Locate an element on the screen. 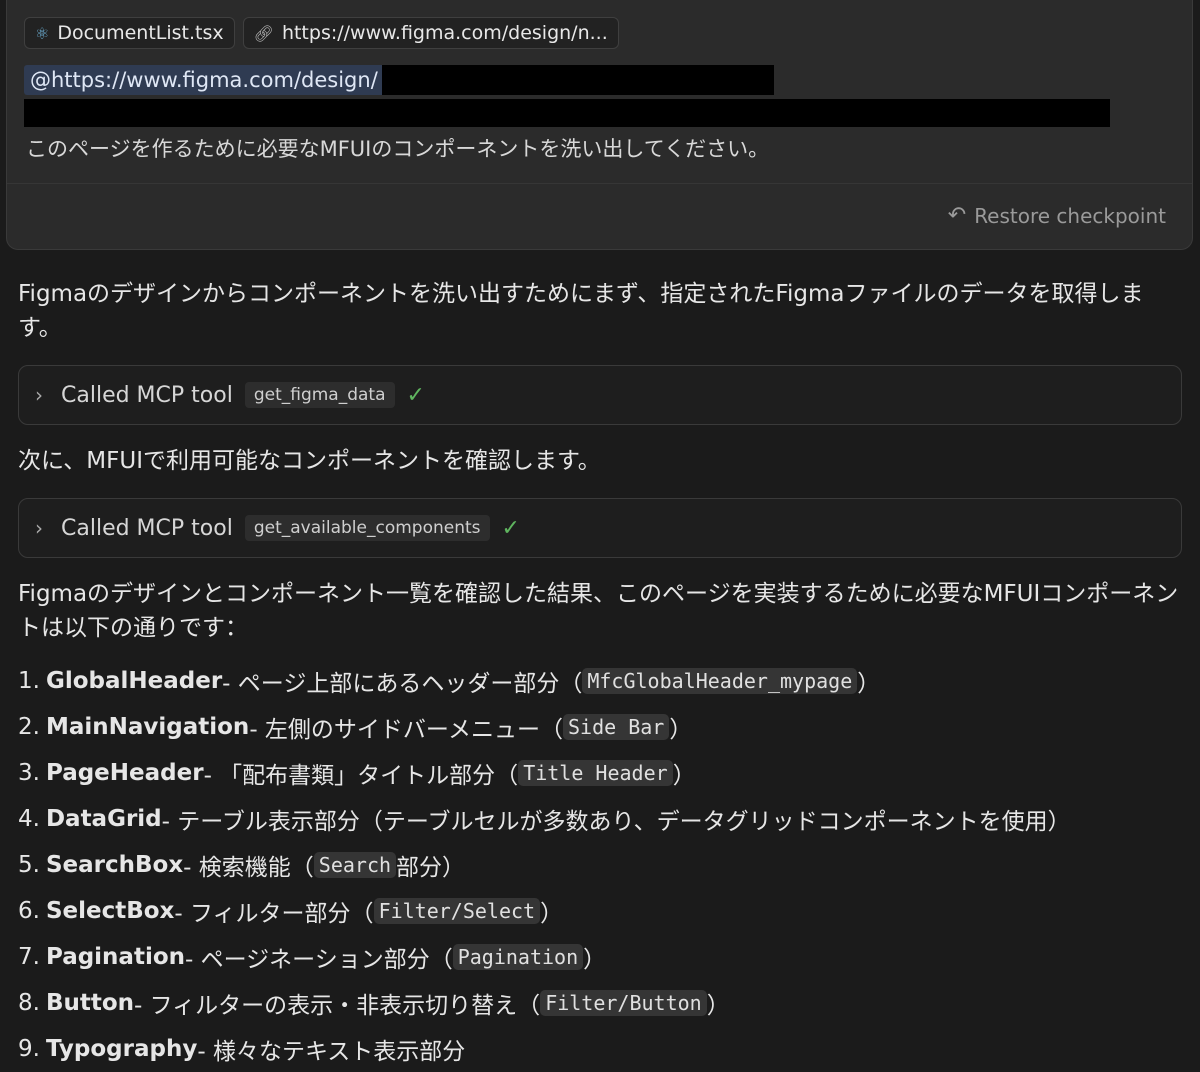 Image resolution: width=1200 pixels, height=1072 pixels. item-name: Typography is located at coordinates (121, 1049).